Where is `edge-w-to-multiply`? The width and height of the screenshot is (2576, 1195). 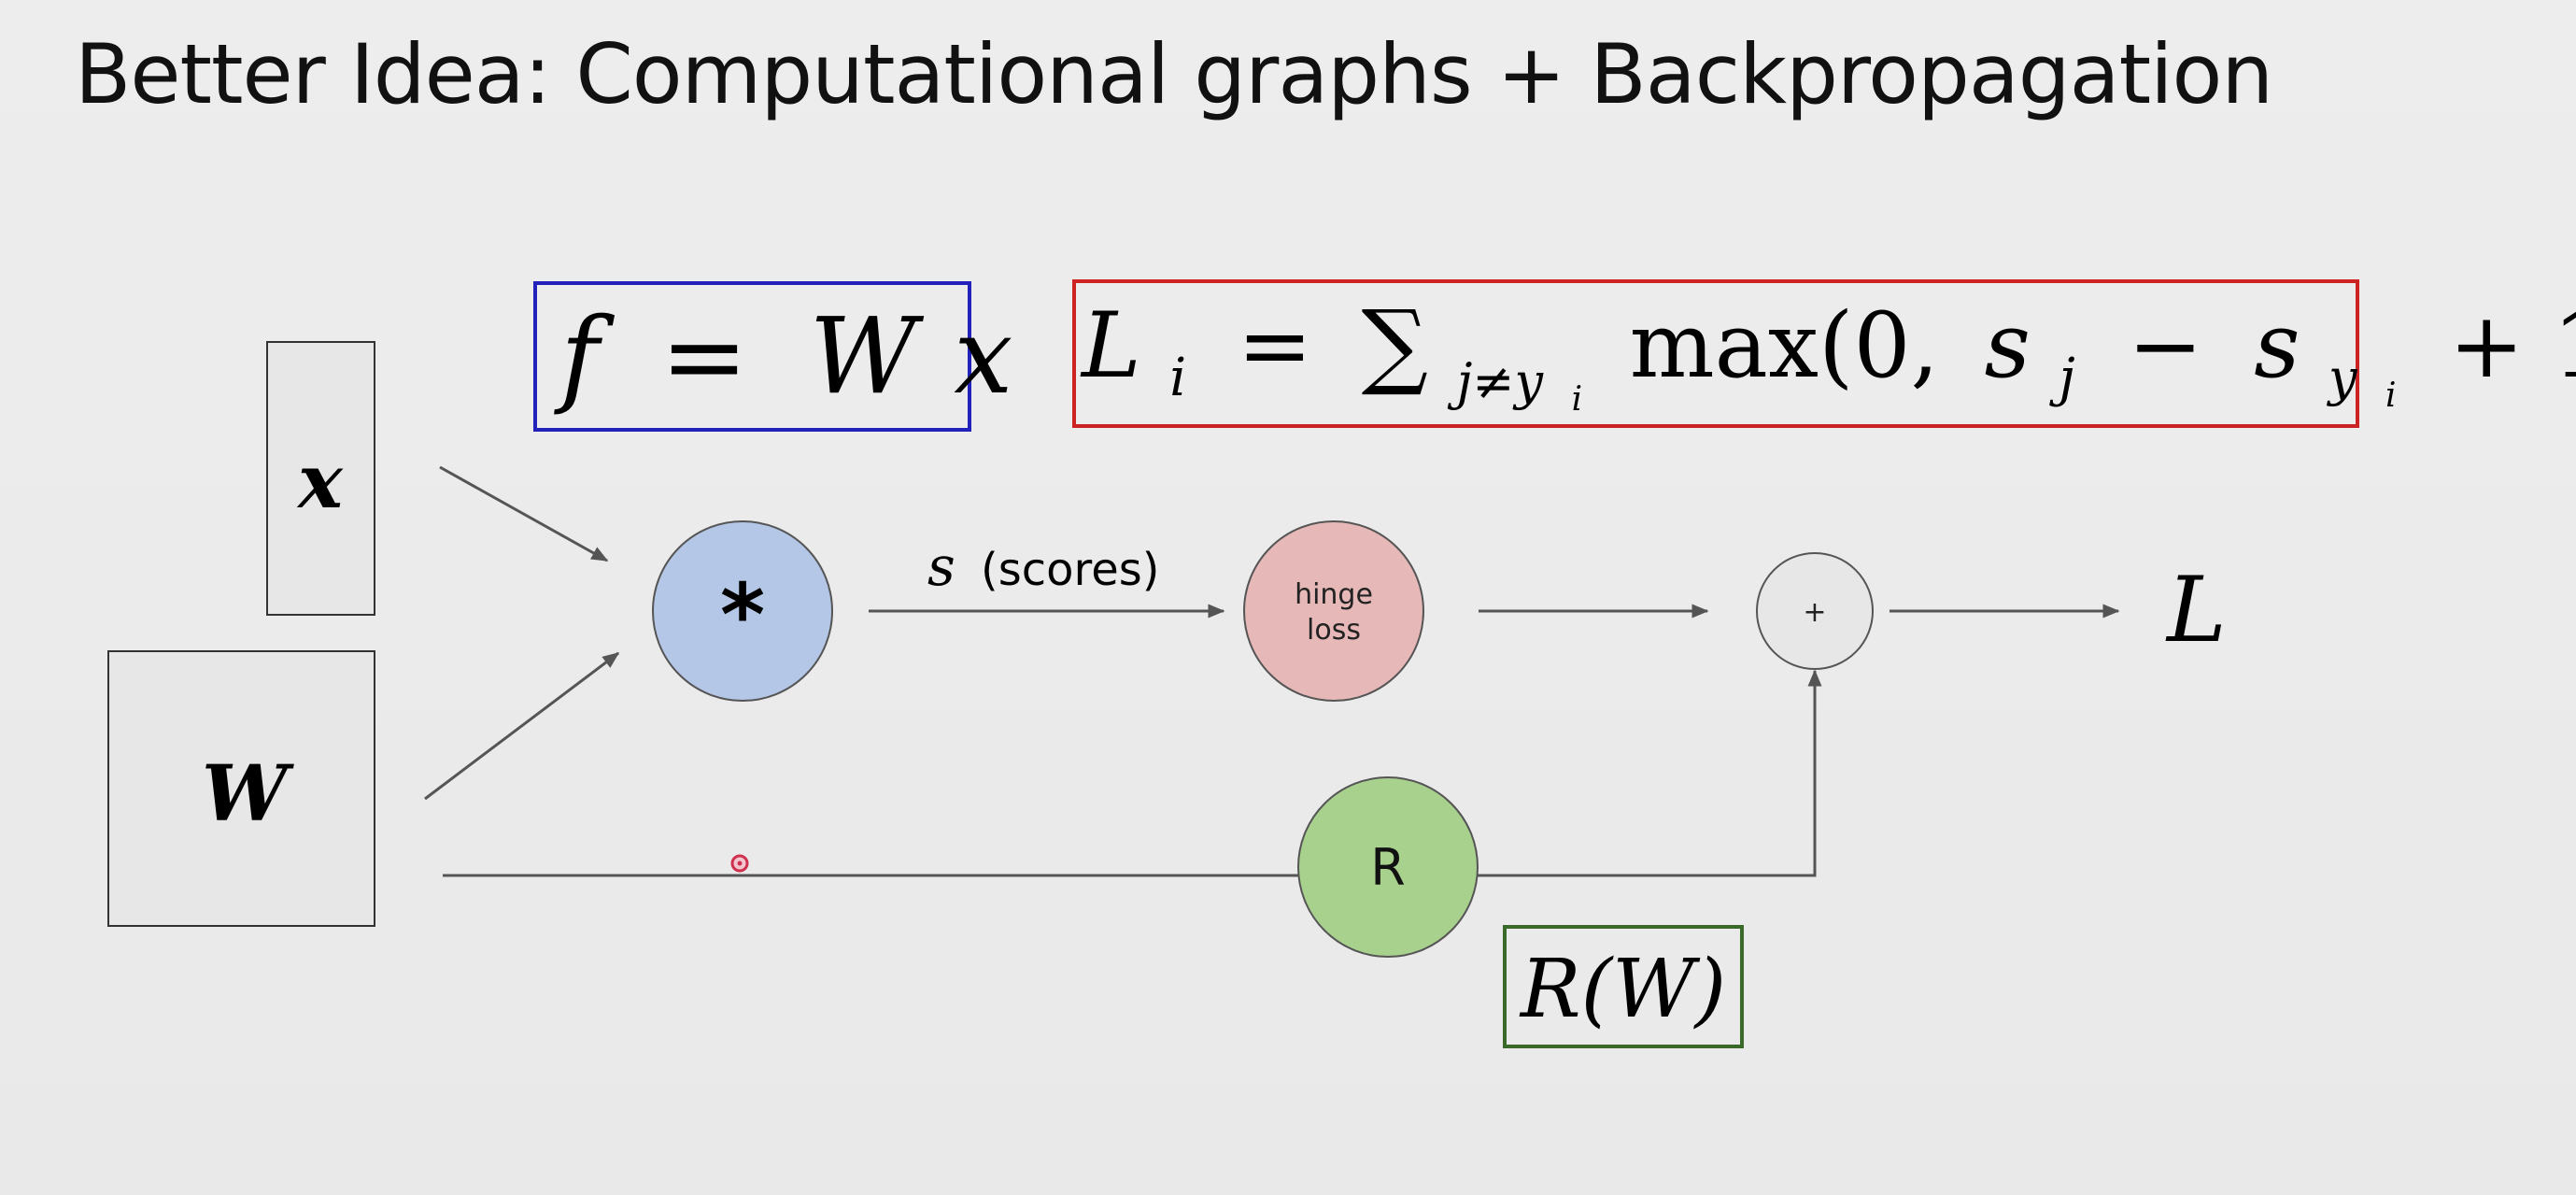
edge-w-to-multiply is located at coordinates (522, 726).